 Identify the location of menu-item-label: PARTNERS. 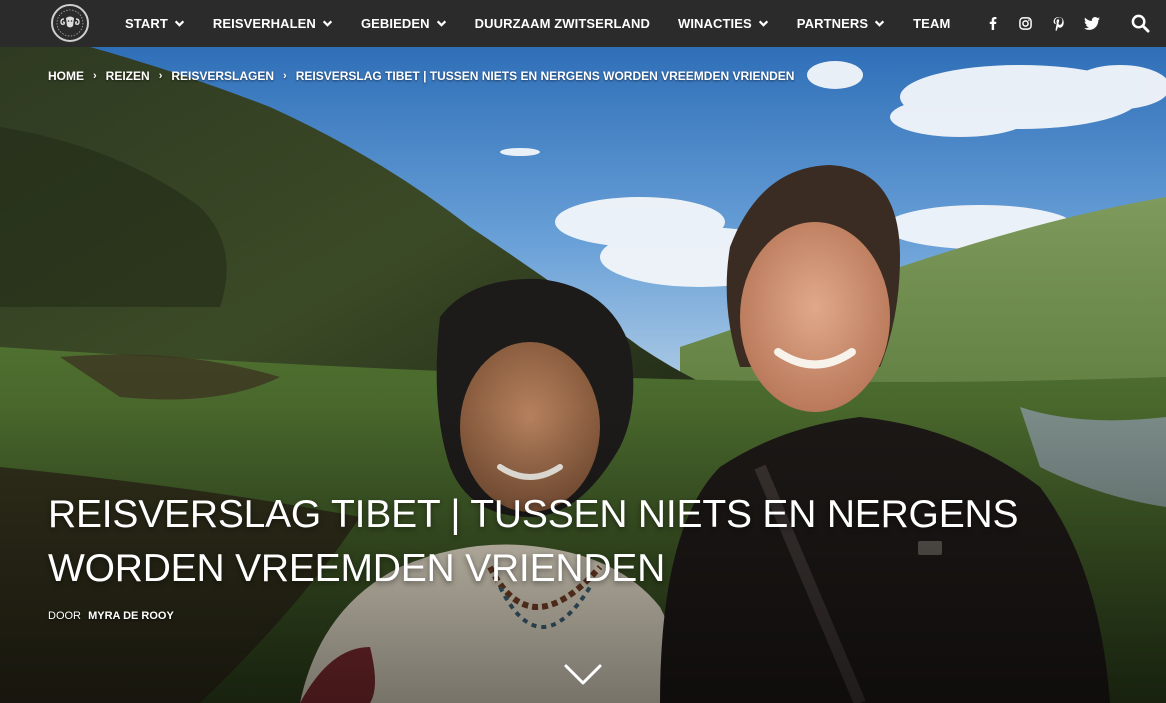
(832, 23).